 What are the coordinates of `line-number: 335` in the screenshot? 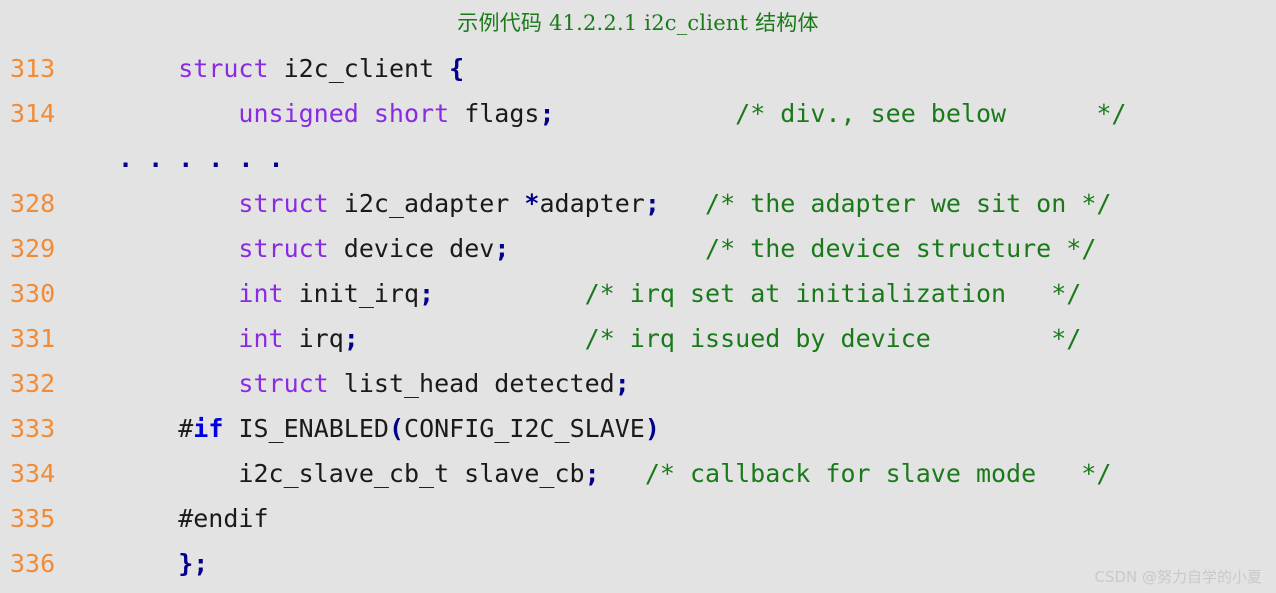 It's located at (33, 518).